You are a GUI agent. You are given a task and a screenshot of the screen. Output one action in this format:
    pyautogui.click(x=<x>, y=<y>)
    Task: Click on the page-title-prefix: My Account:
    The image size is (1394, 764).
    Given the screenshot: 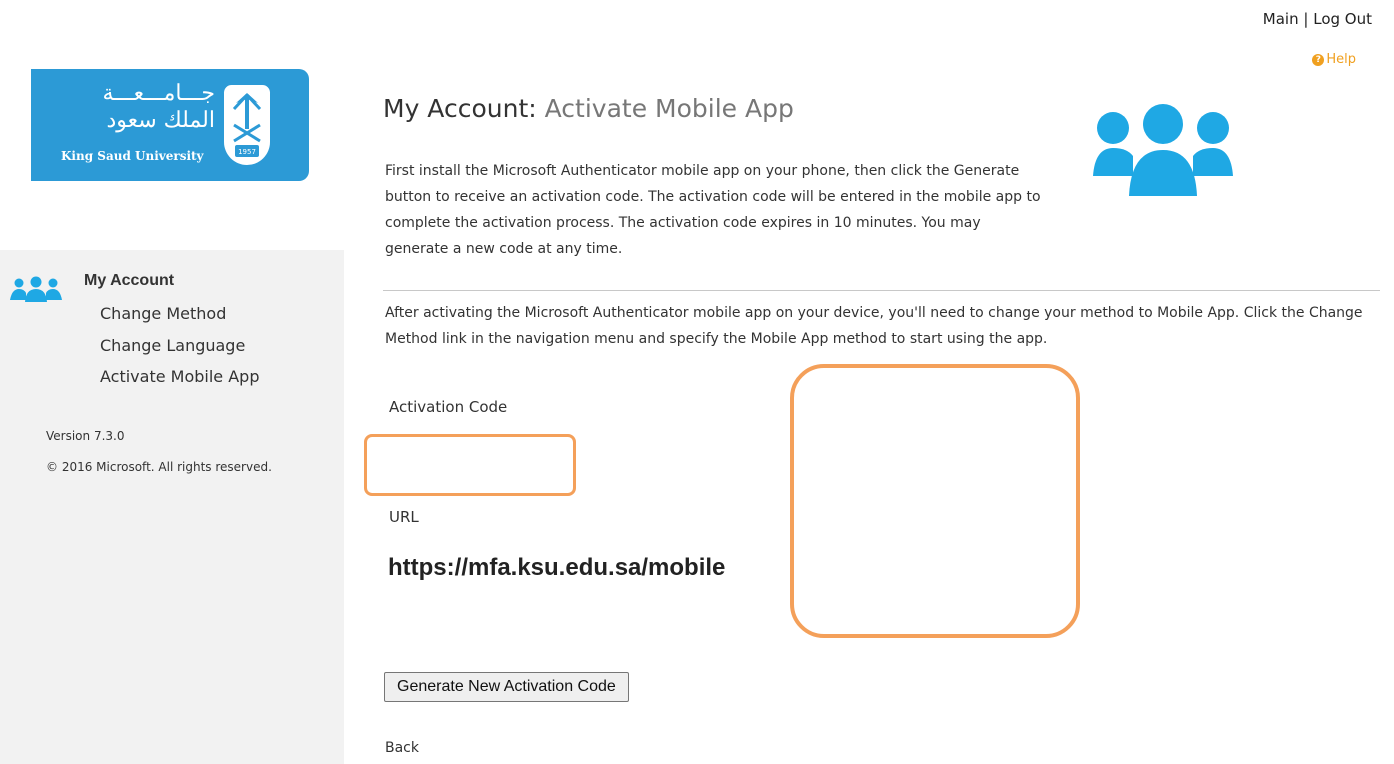 What is the action you would take?
    pyautogui.click(x=460, y=108)
    